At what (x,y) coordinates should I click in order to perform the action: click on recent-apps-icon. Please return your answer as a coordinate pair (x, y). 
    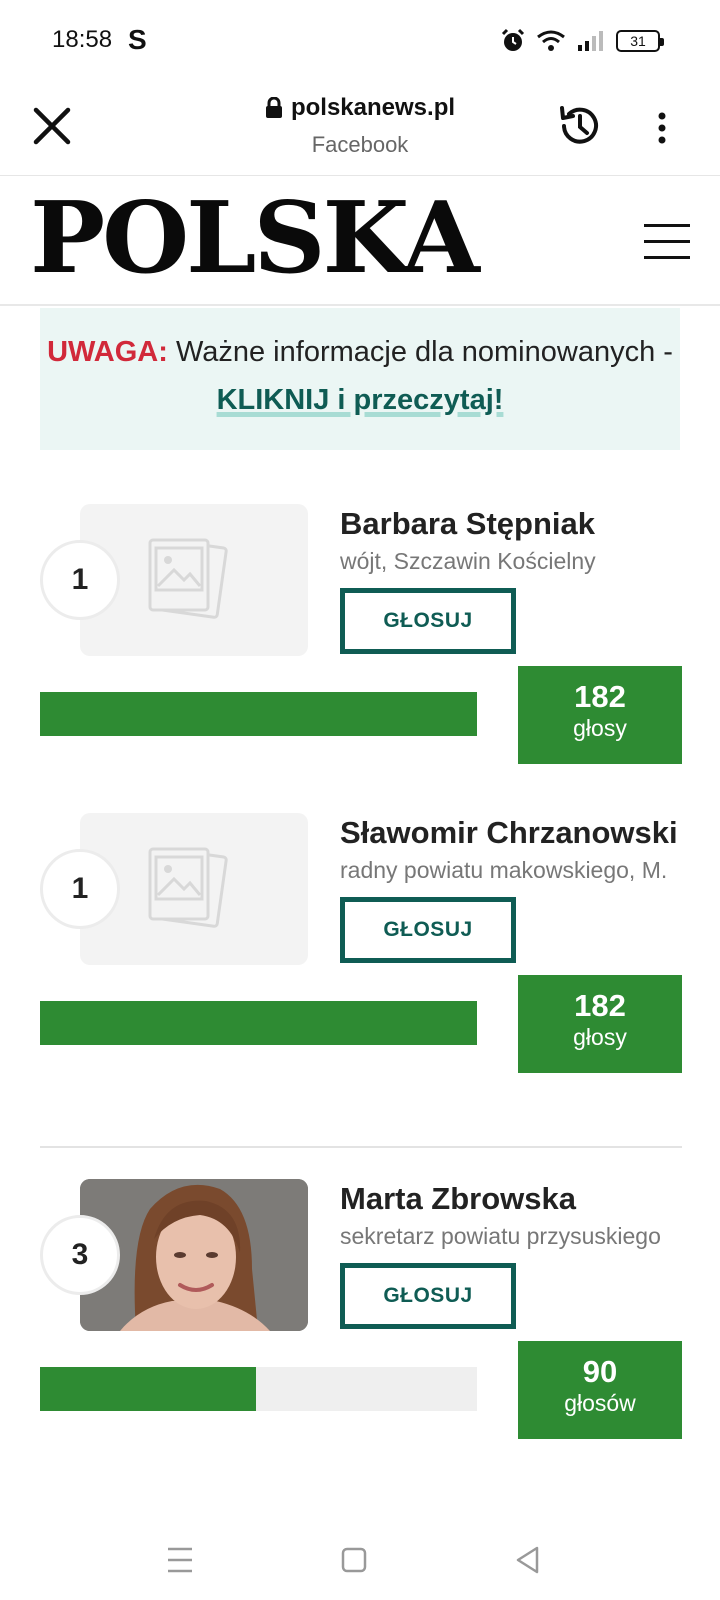
    Looking at the image, I should click on (180, 1560).